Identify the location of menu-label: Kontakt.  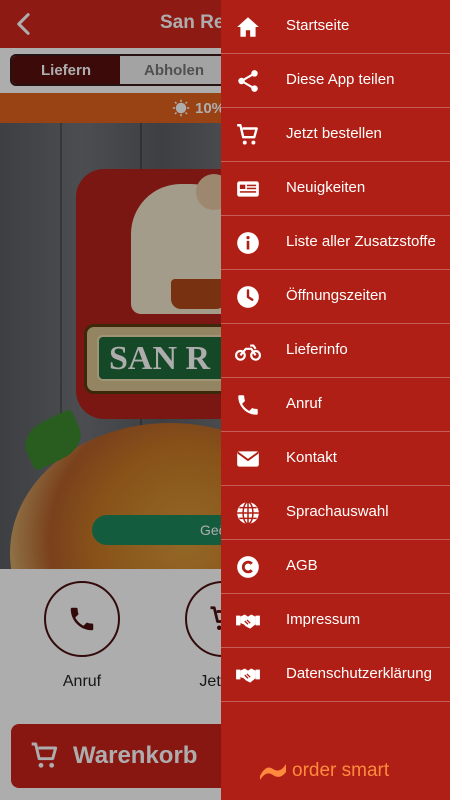
(311, 457).